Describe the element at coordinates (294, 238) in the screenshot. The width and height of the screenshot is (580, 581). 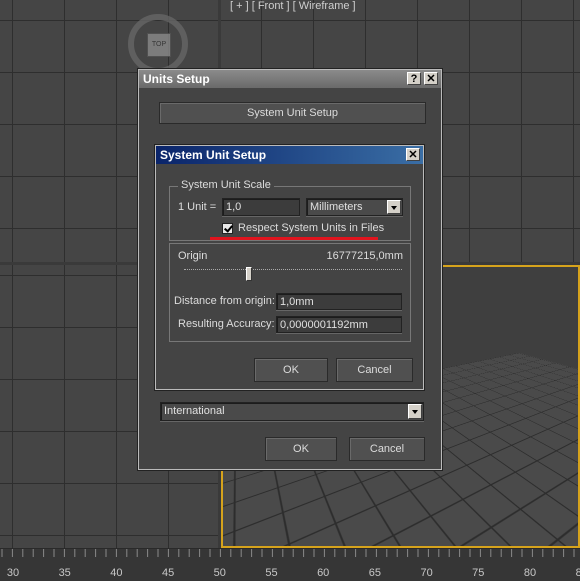
I see `red-underline-annotation` at that location.